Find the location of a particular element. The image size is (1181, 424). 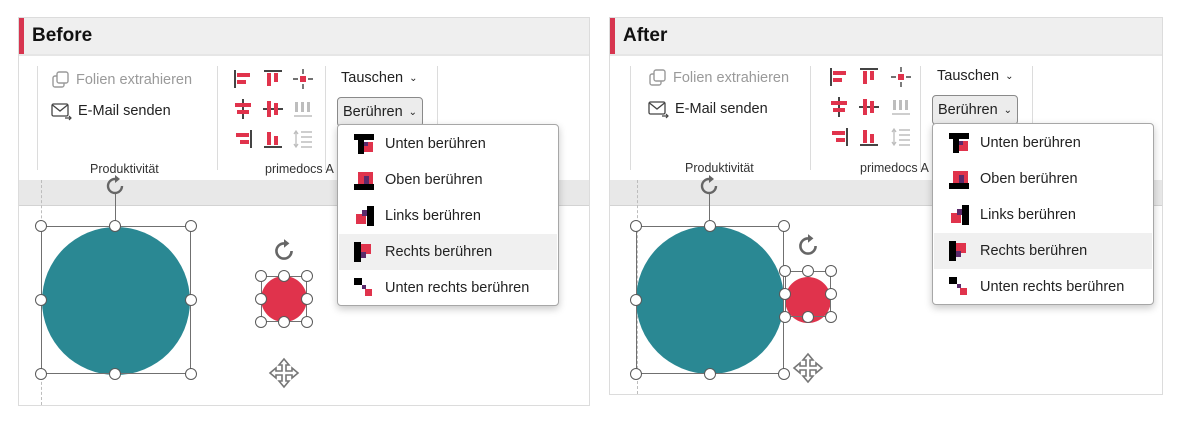

touch-top-icon is located at coordinates (959, 180).